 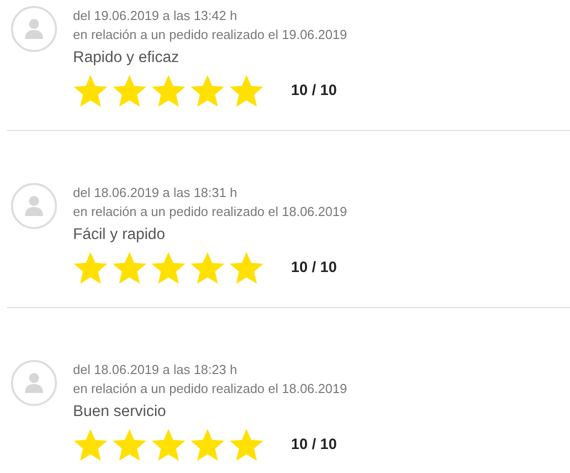 I want to click on review-title: Rapido y eficaz, so click(x=126, y=58).